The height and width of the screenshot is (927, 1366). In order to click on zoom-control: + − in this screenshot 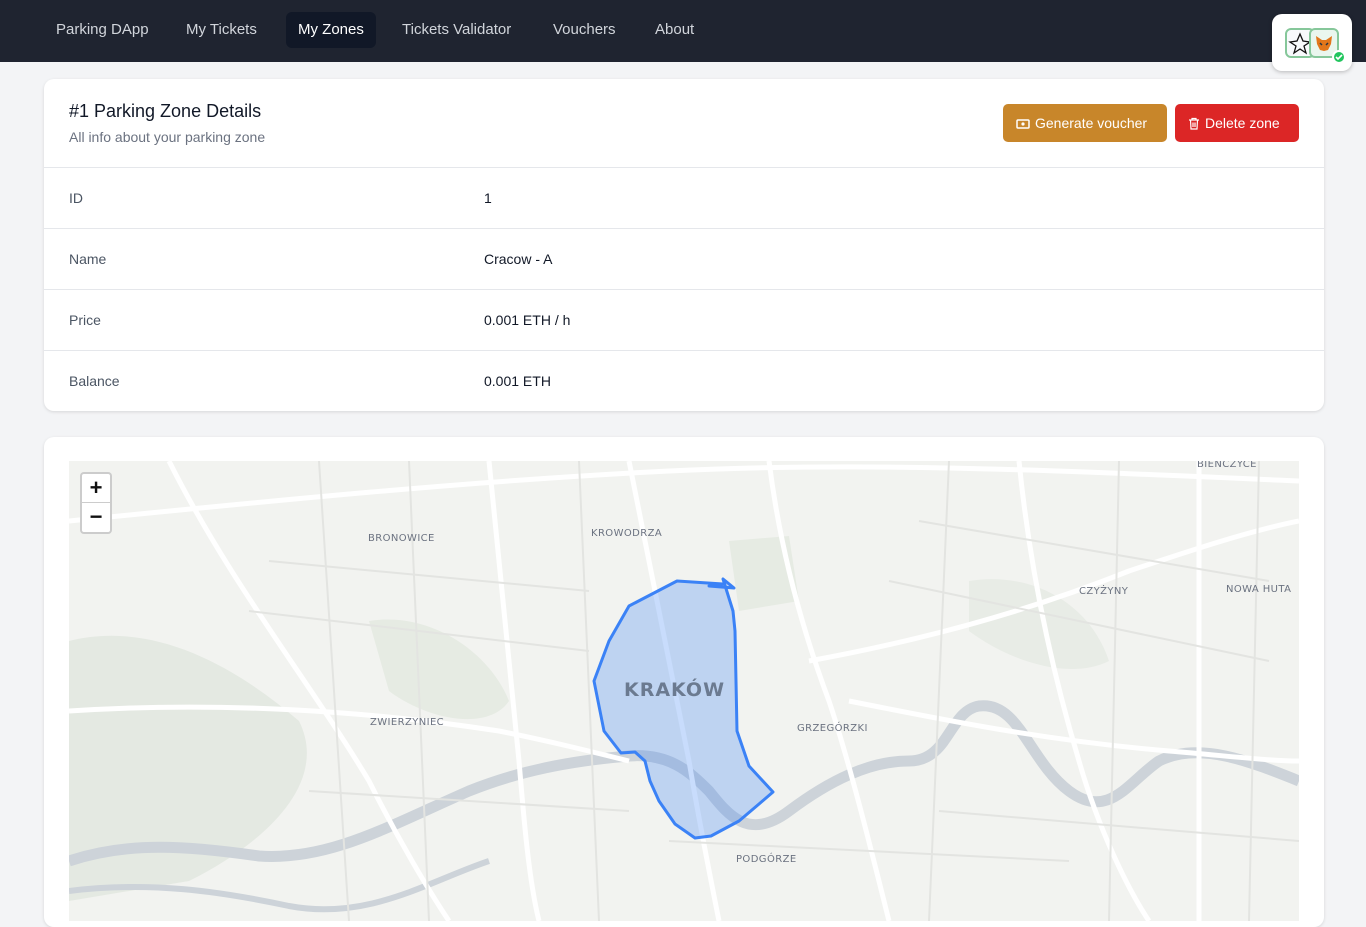, I will do `click(96, 503)`.